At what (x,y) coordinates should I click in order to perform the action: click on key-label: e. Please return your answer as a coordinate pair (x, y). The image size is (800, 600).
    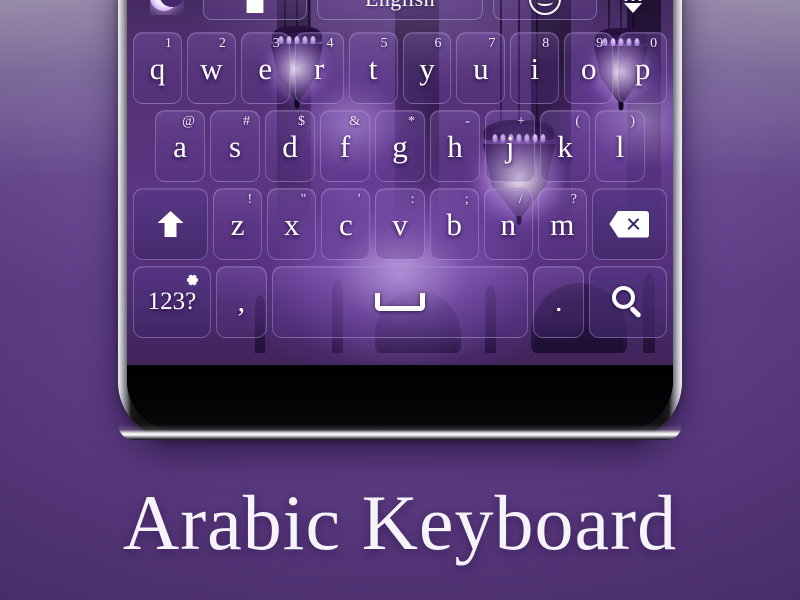
    Looking at the image, I should click on (265, 68).